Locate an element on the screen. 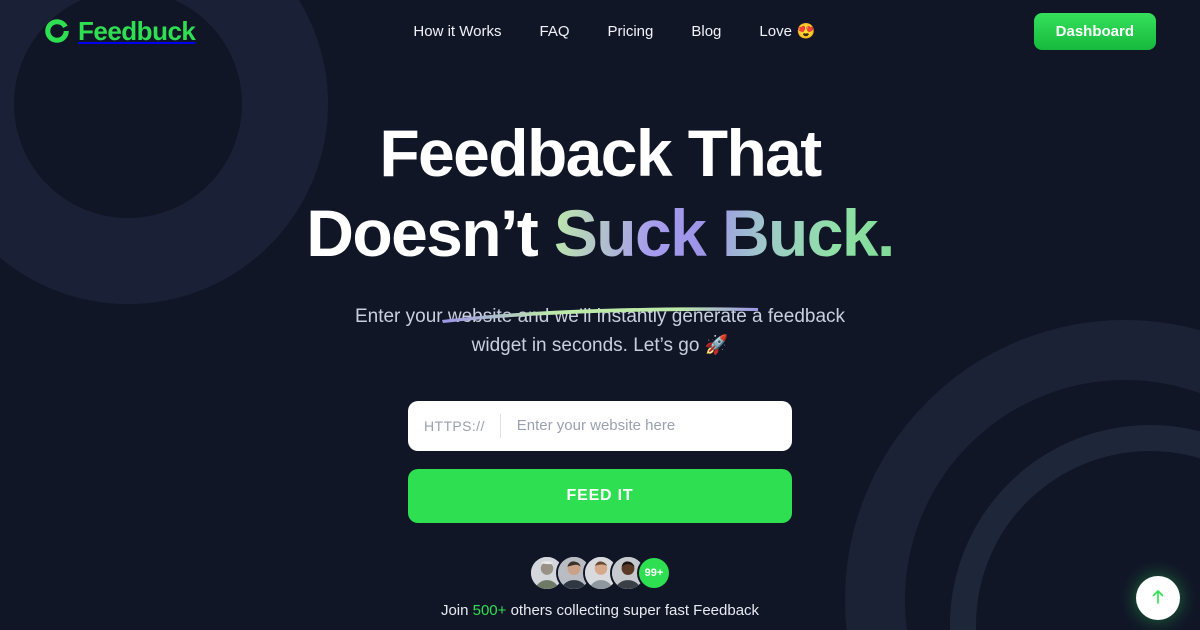  scroll-to-top-button is located at coordinates (1158, 598).